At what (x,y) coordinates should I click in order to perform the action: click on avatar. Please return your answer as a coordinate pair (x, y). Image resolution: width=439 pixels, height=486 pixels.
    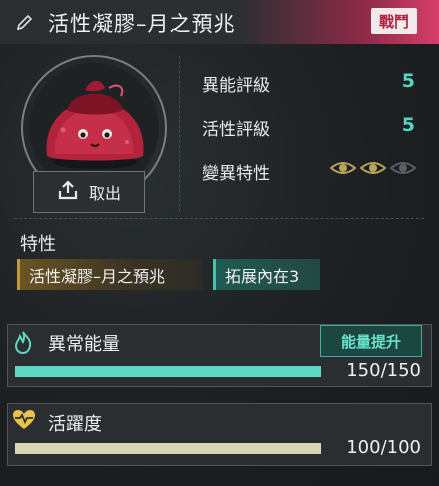
    Looking at the image, I should click on (95, 127).